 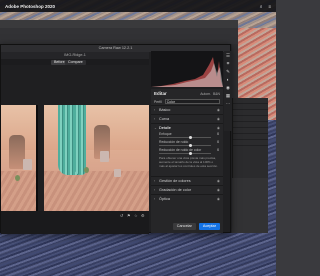 What do you see at coordinates (136, 216) in the screenshot?
I see `star-icon: ☆` at bounding box center [136, 216].